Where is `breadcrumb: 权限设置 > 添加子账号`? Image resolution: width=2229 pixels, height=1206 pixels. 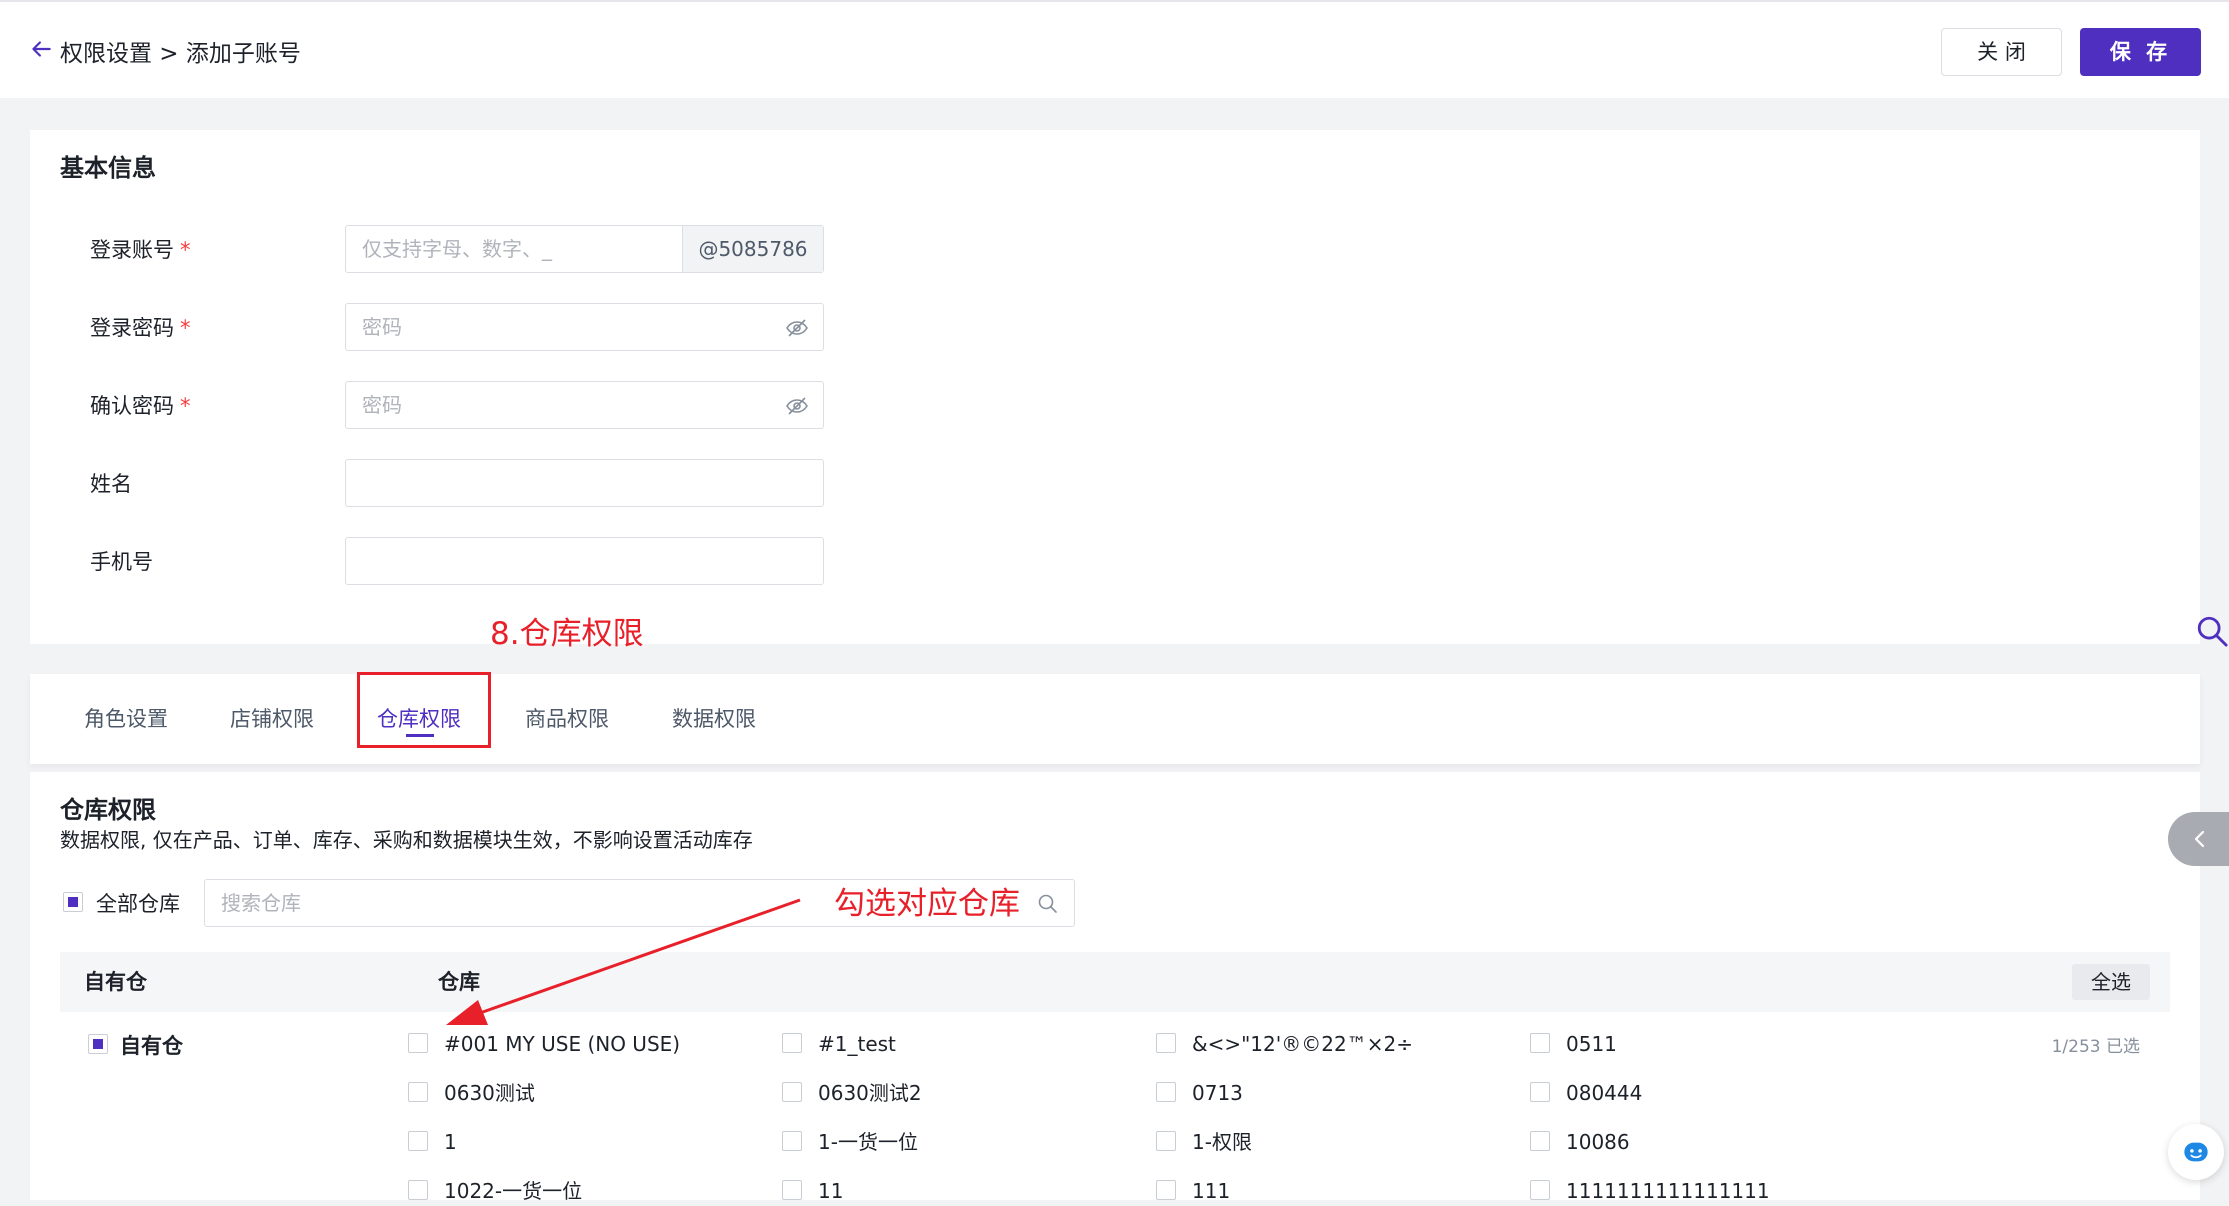 breadcrumb: 权限设置 > 添加子账号 is located at coordinates (180, 54).